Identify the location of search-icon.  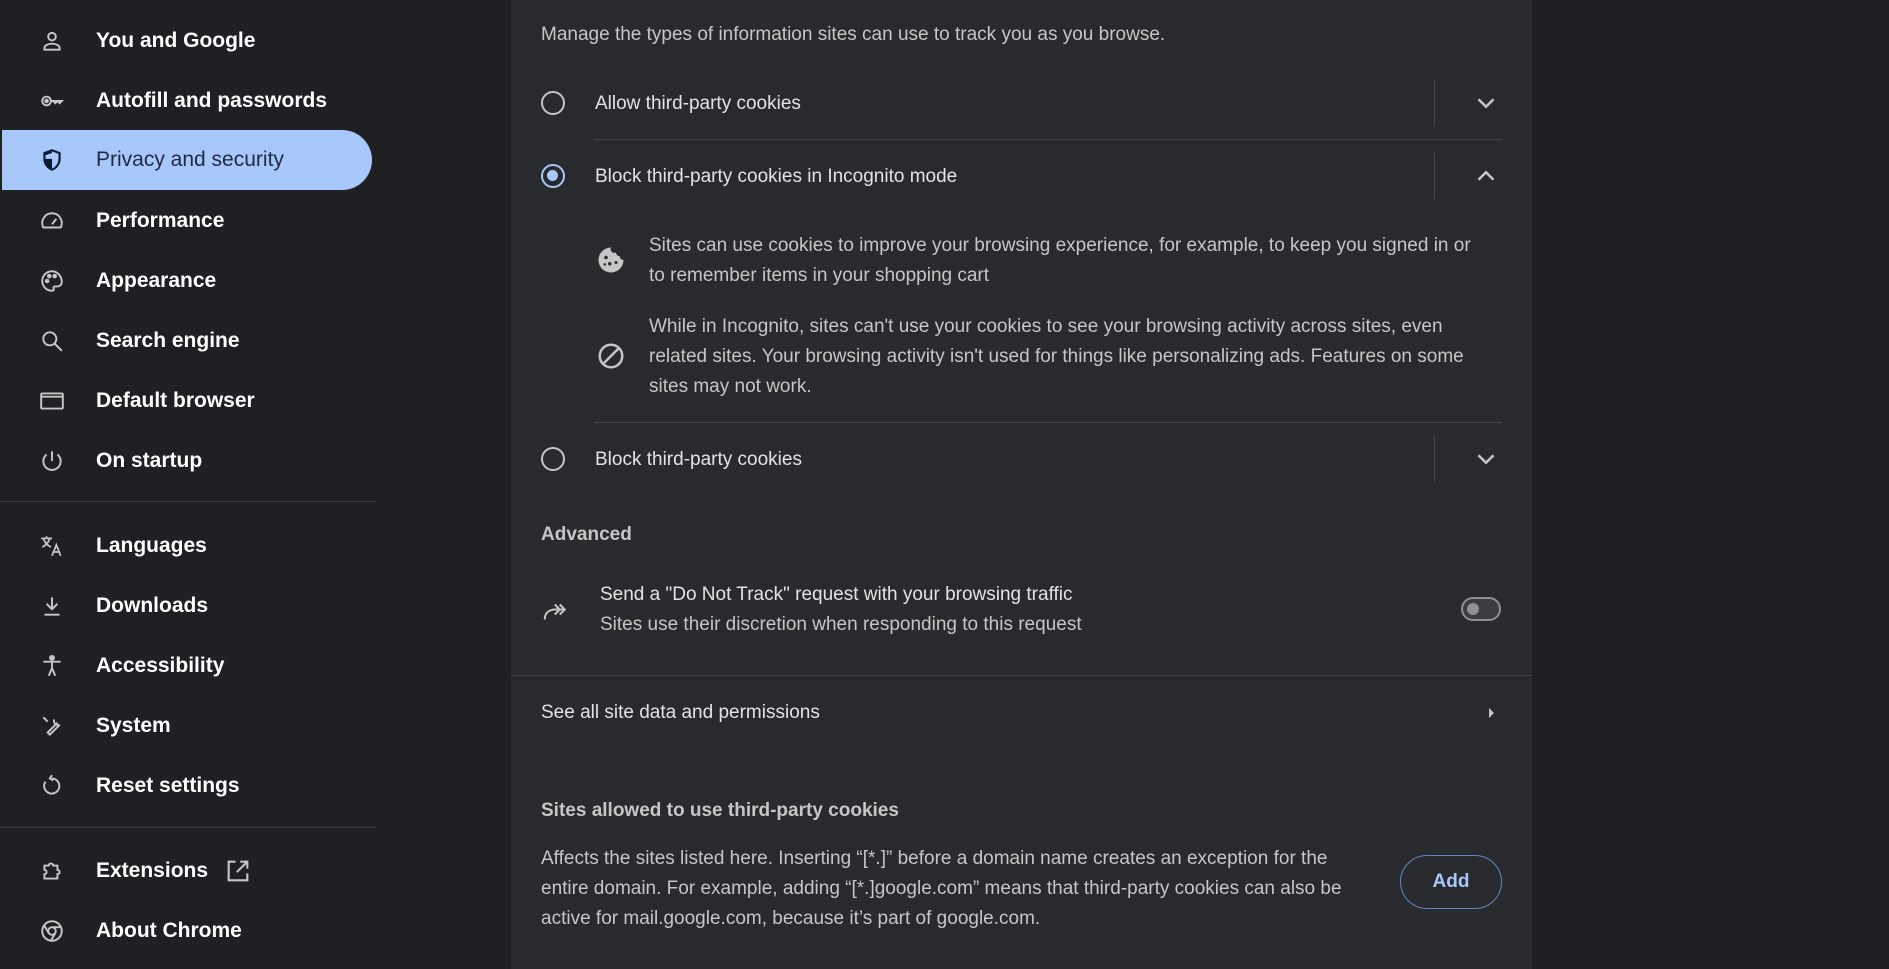
(52, 341).